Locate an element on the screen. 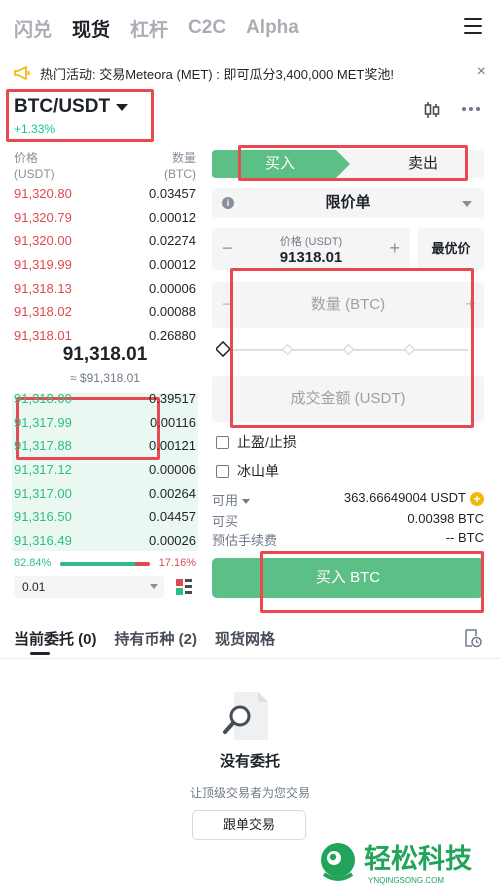 The height and width of the screenshot is (886, 500). tab-alpha: Alpha is located at coordinates (272, 28).